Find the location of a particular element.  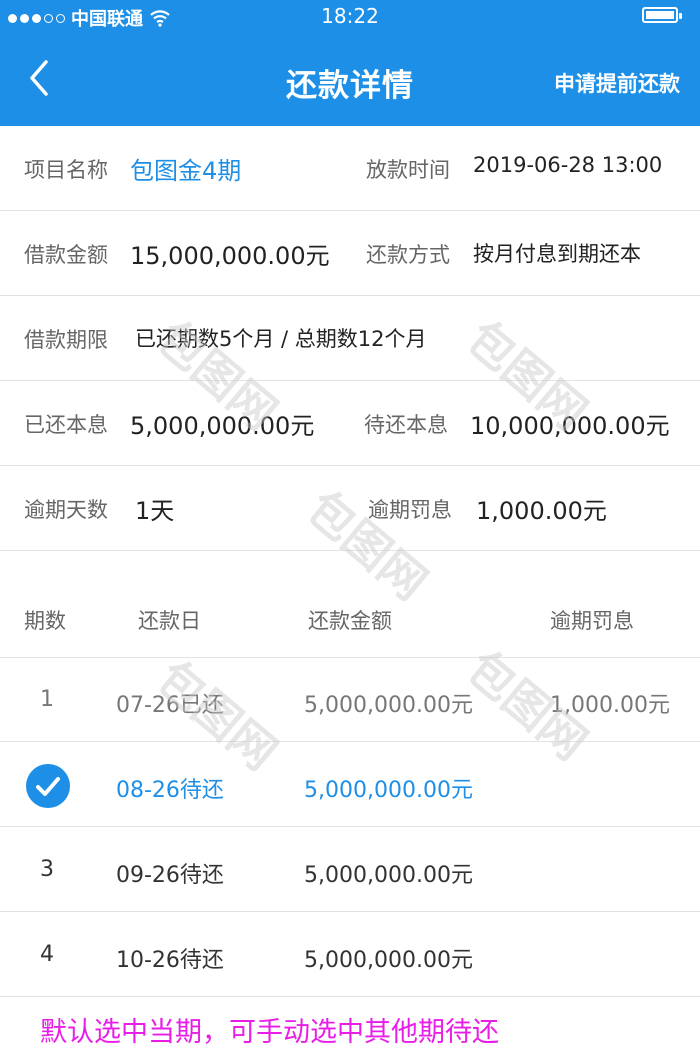

loan-term-label: 借款期限 is located at coordinates (66, 340).